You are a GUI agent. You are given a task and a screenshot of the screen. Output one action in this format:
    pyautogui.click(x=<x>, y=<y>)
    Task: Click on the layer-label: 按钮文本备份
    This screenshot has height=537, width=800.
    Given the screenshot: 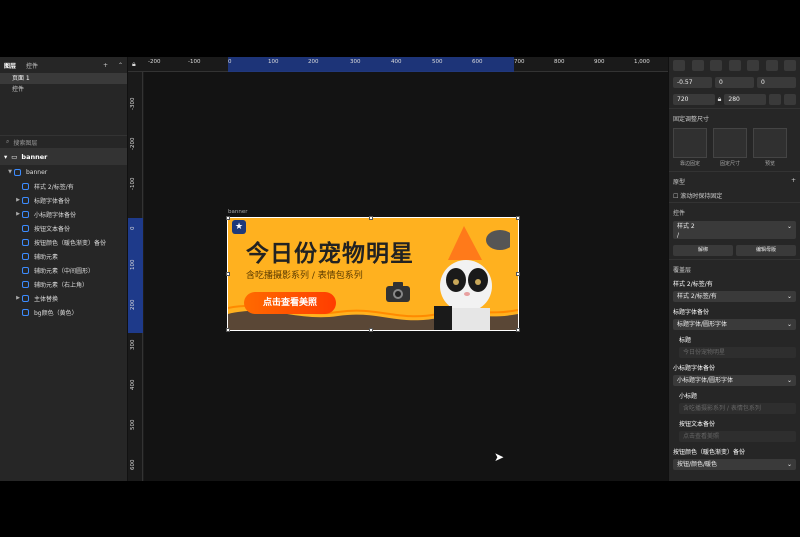 What is the action you would take?
    pyautogui.click(x=52, y=229)
    